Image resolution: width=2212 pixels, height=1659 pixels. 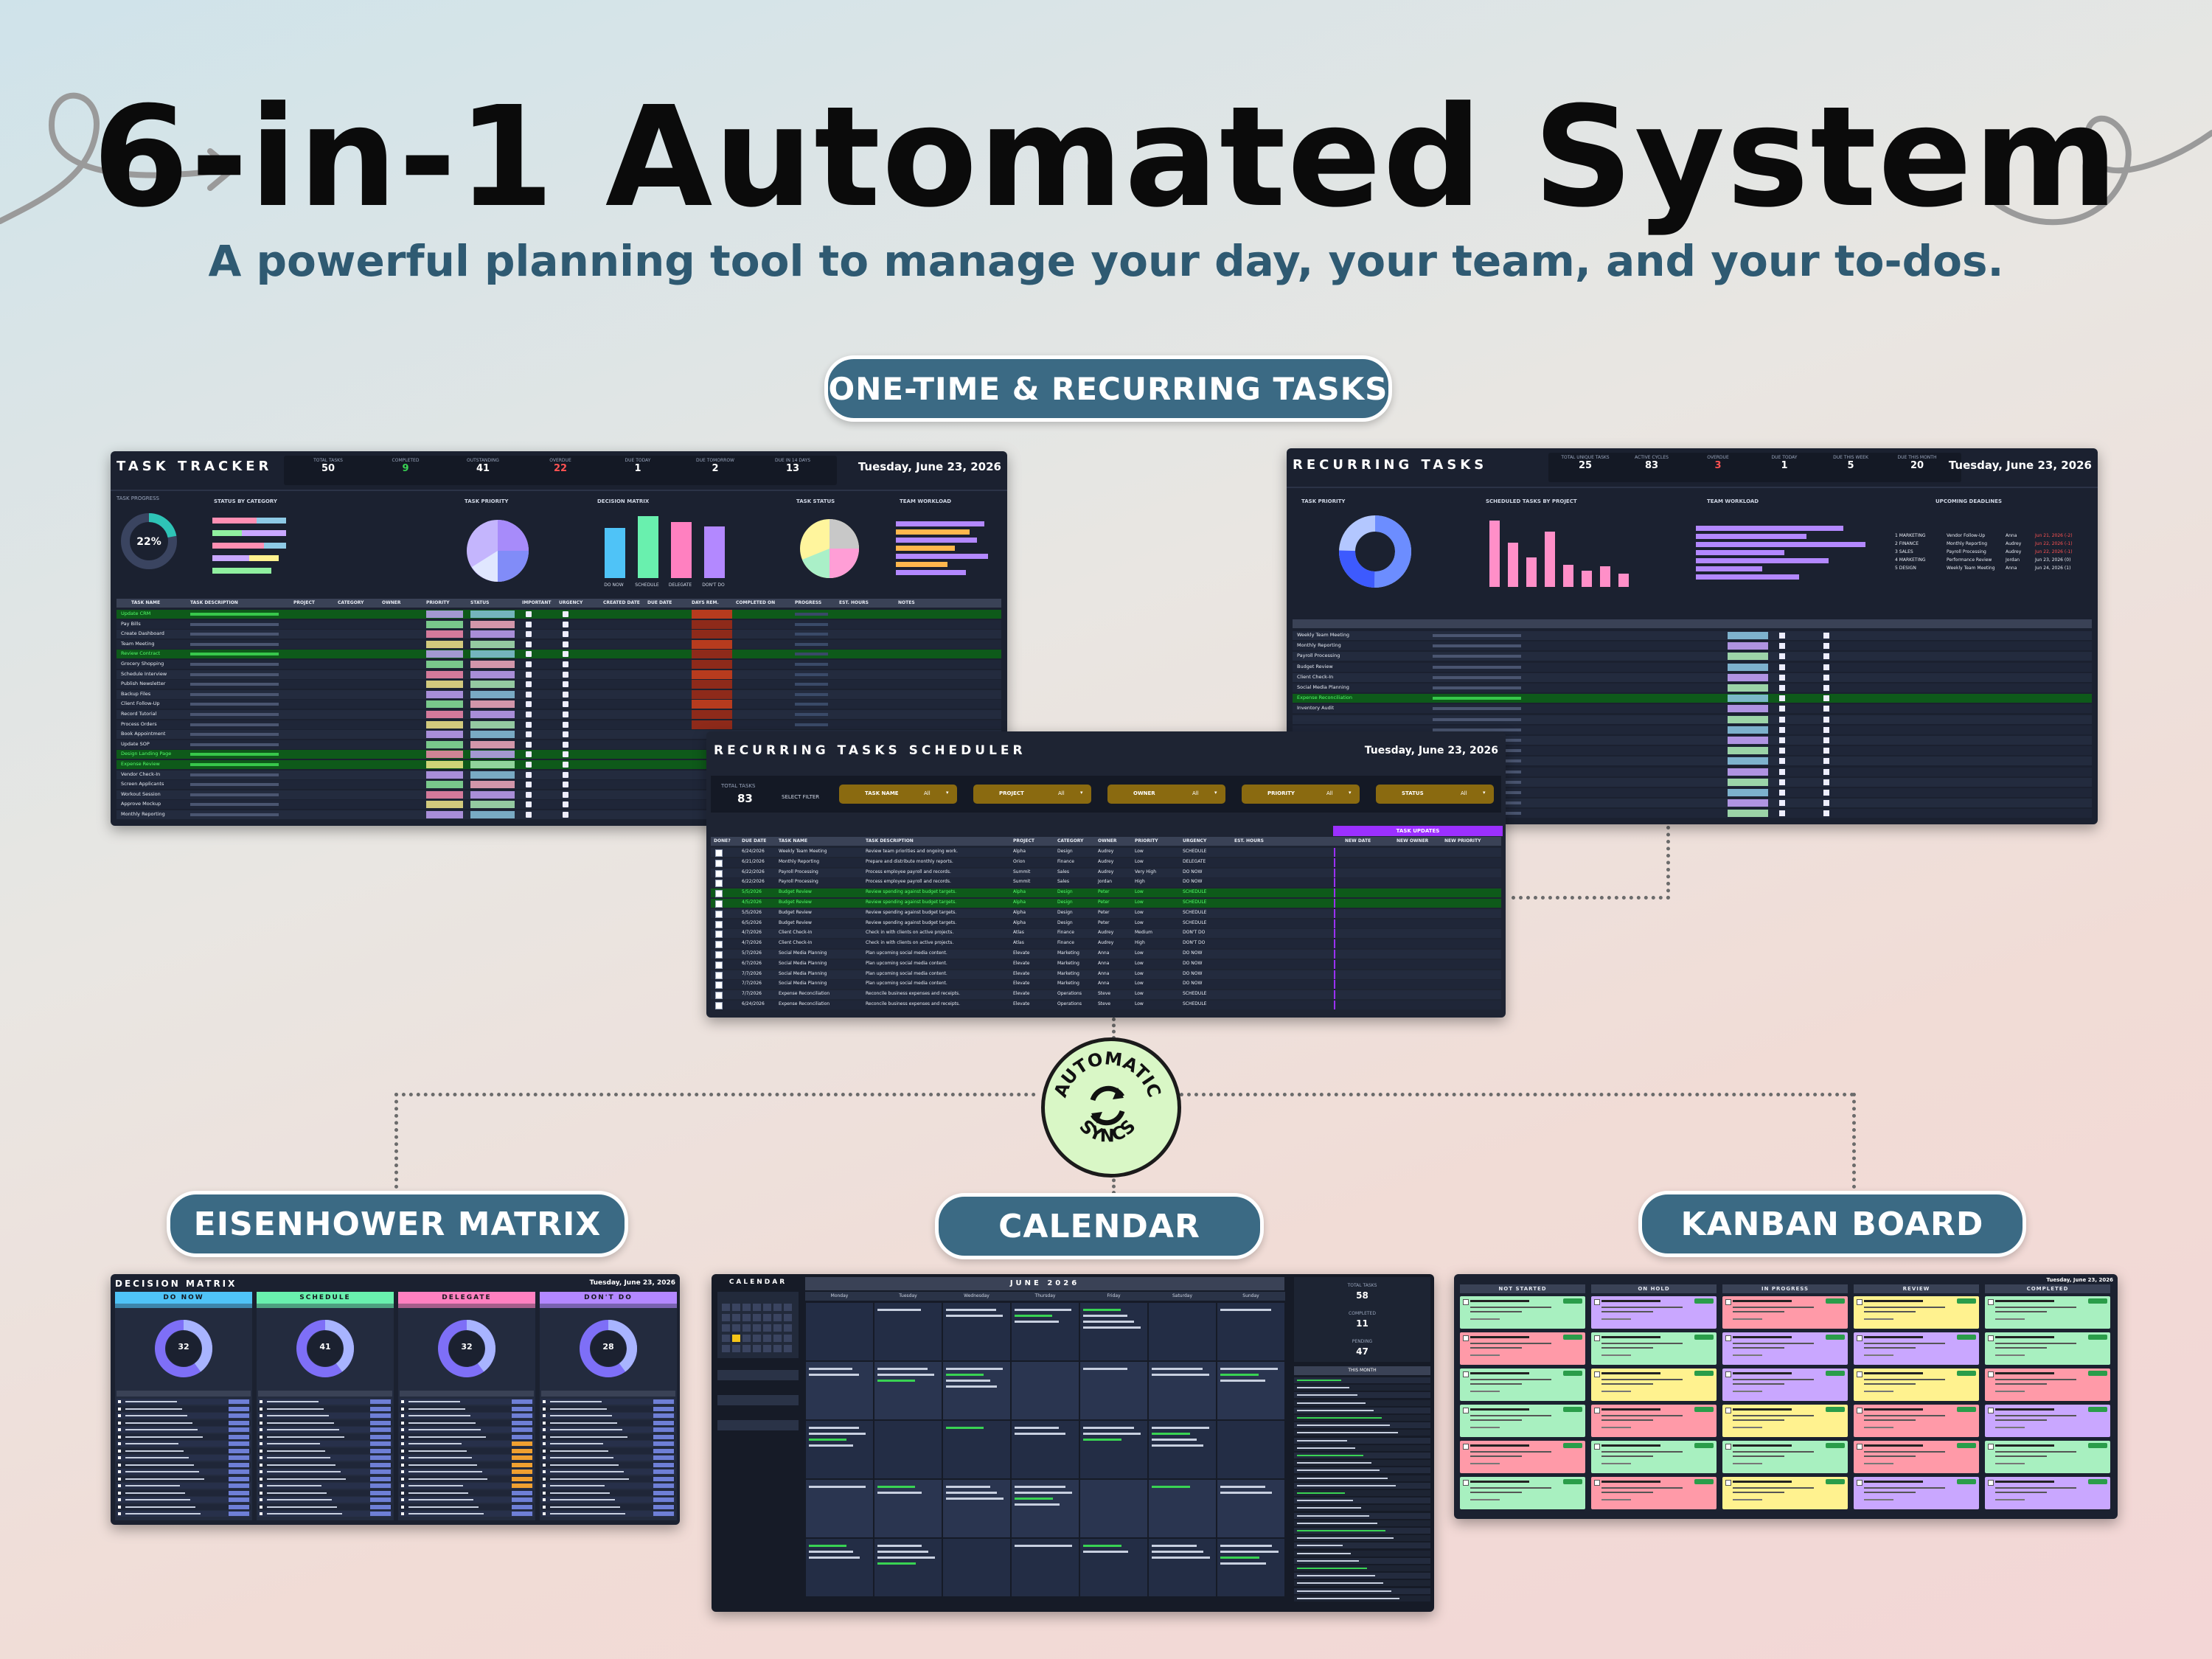 I want to click on table-row: Publish Newsletter, so click(x=558, y=684).